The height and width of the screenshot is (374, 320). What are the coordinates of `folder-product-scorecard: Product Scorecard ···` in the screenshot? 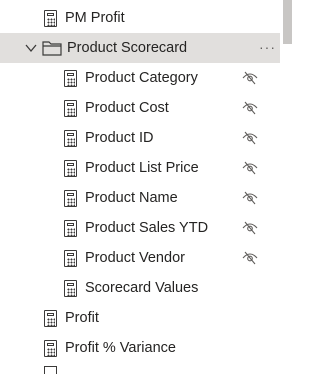 It's located at (140, 48).